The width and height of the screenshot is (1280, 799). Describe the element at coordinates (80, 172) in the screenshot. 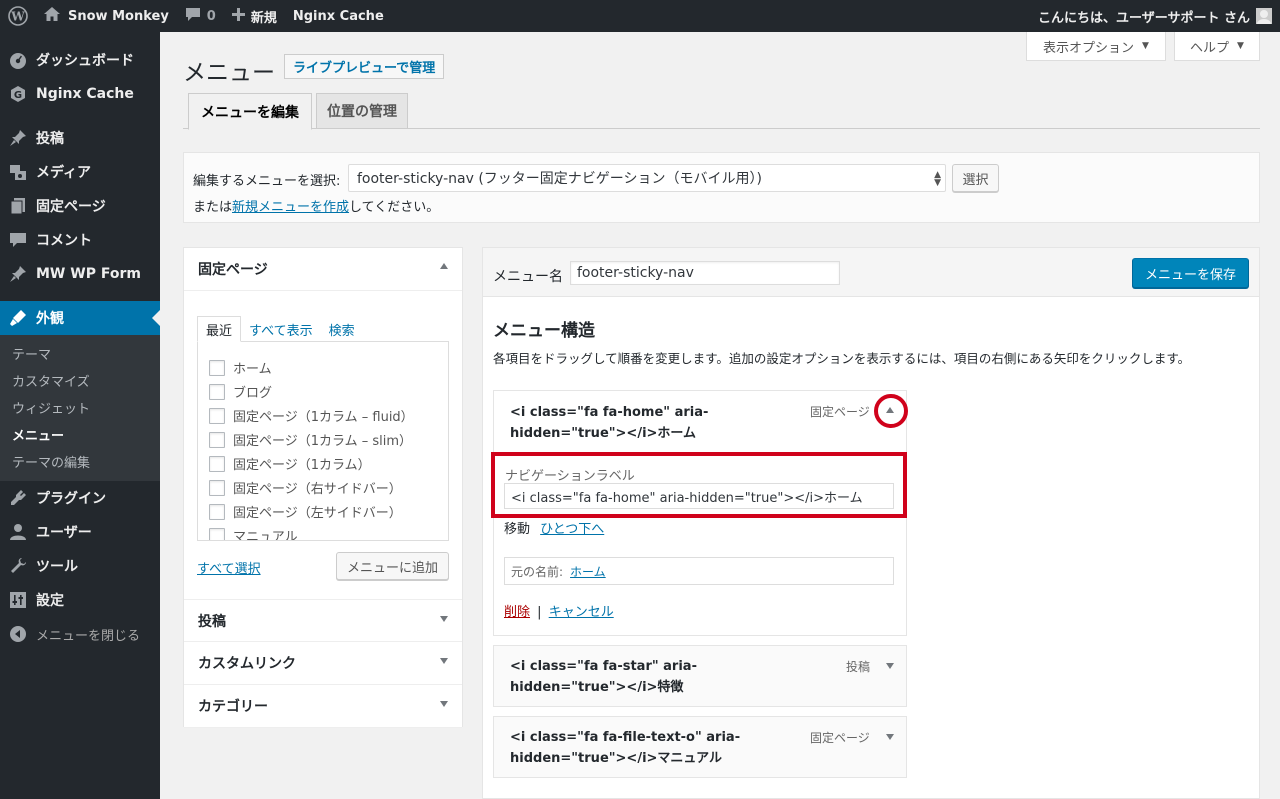

I see `sidebar-item-media: メディア` at that location.